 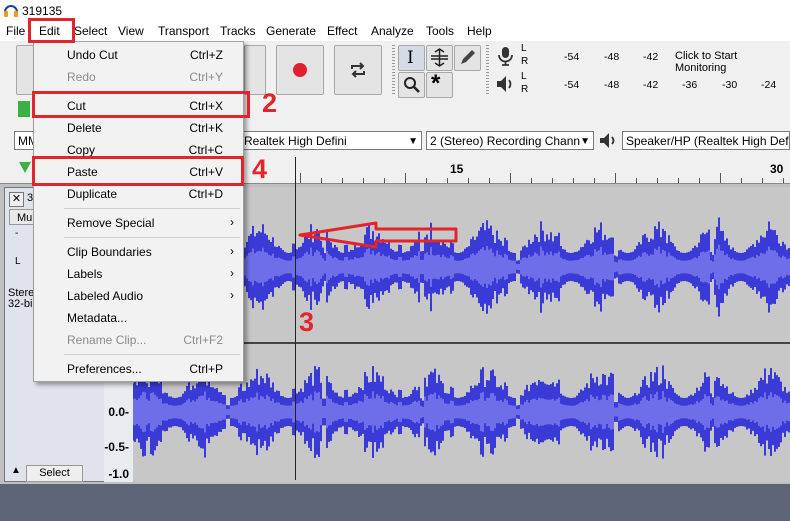 What do you see at coordinates (260, 169) in the screenshot?
I see `annotation-step-4: 4` at bounding box center [260, 169].